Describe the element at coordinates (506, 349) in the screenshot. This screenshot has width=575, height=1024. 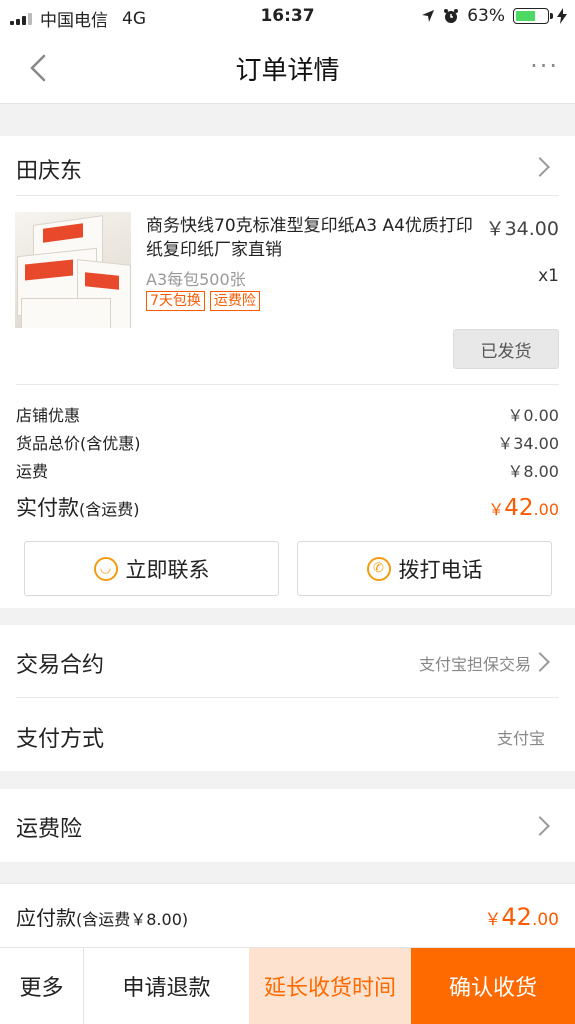
I see `shipped-status-button: 已发货` at that location.